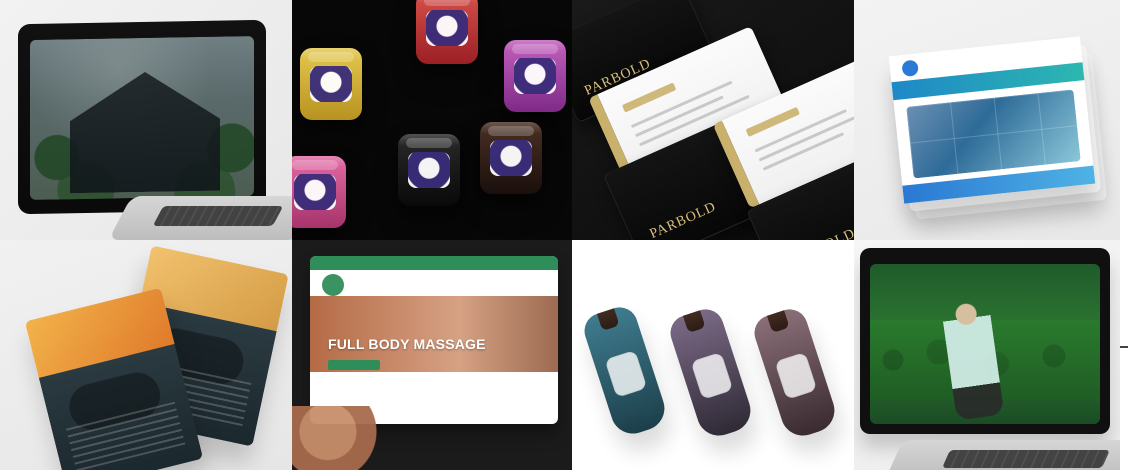  What do you see at coordinates (432, 120) in the screenshot?
I see `tile-candle-tins-packaging` at bounding box center [432, 120].